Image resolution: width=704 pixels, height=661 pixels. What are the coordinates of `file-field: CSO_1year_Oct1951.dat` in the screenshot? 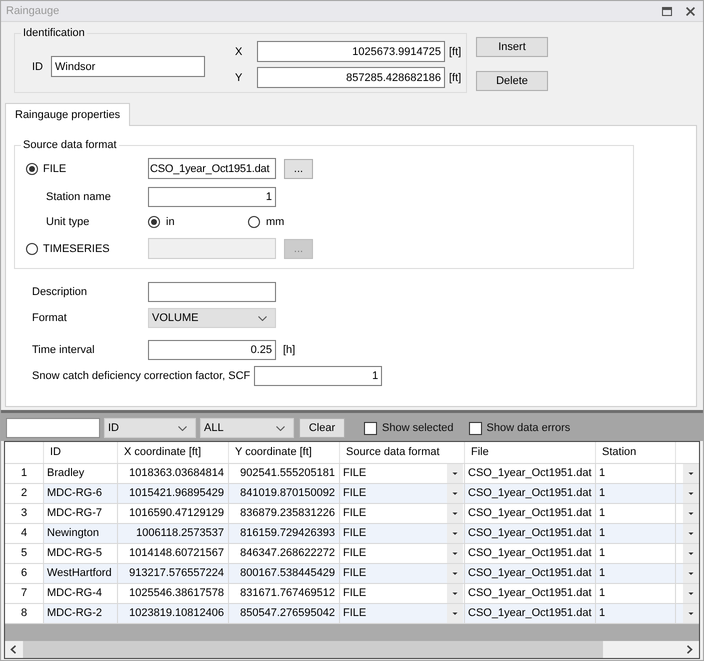 It's located at (212, 168).